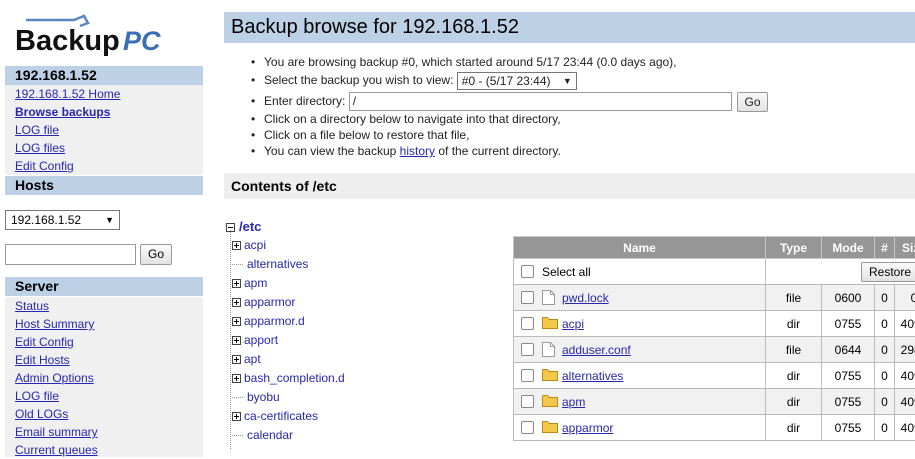 This screenshot has height=459, width=915. Describe the element at coordinates (62, 220) in the screenshot. I see `host-select: 192.168.1.52 ▼` at that location.